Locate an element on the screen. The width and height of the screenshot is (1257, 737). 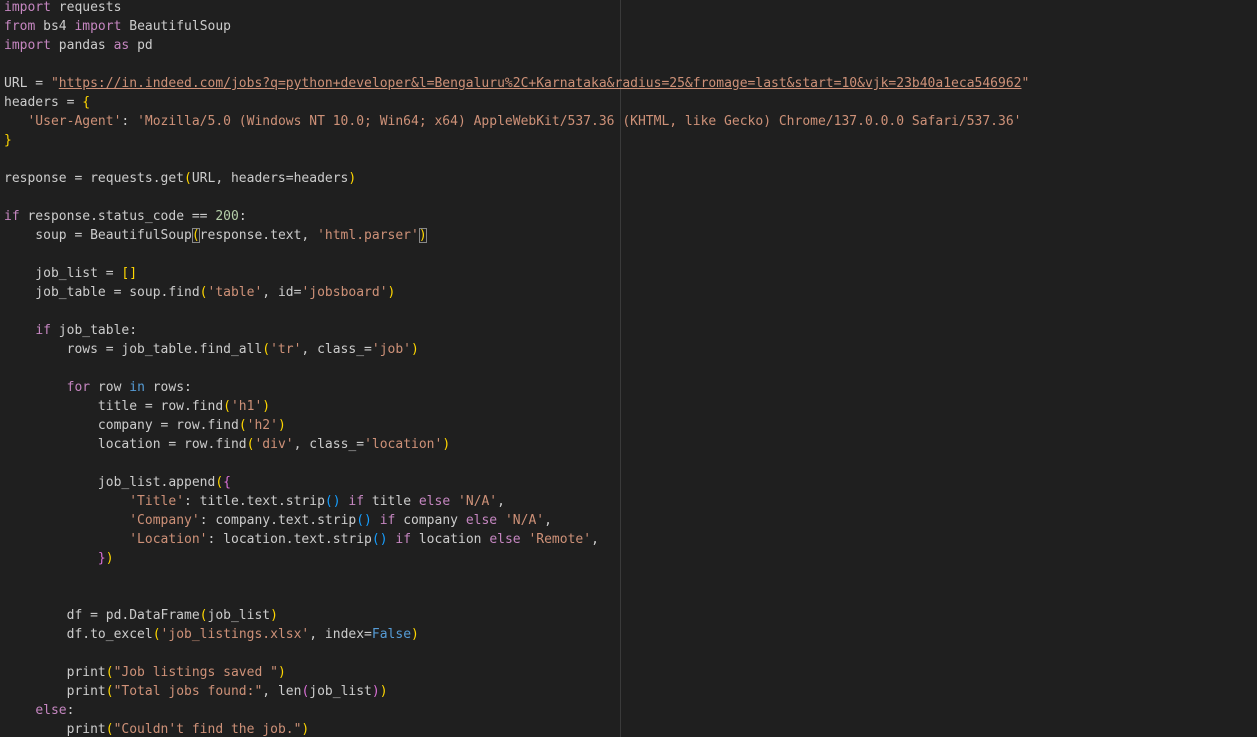
code-line: headers = { is located at coordinates (516, 102).